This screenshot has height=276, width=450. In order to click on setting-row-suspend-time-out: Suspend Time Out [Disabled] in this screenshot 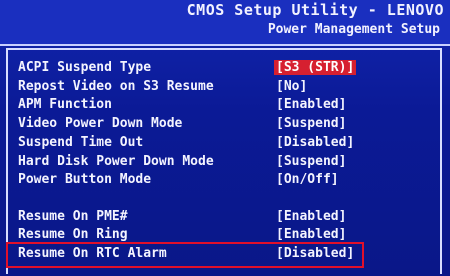, I will do `click(225, 144)`.